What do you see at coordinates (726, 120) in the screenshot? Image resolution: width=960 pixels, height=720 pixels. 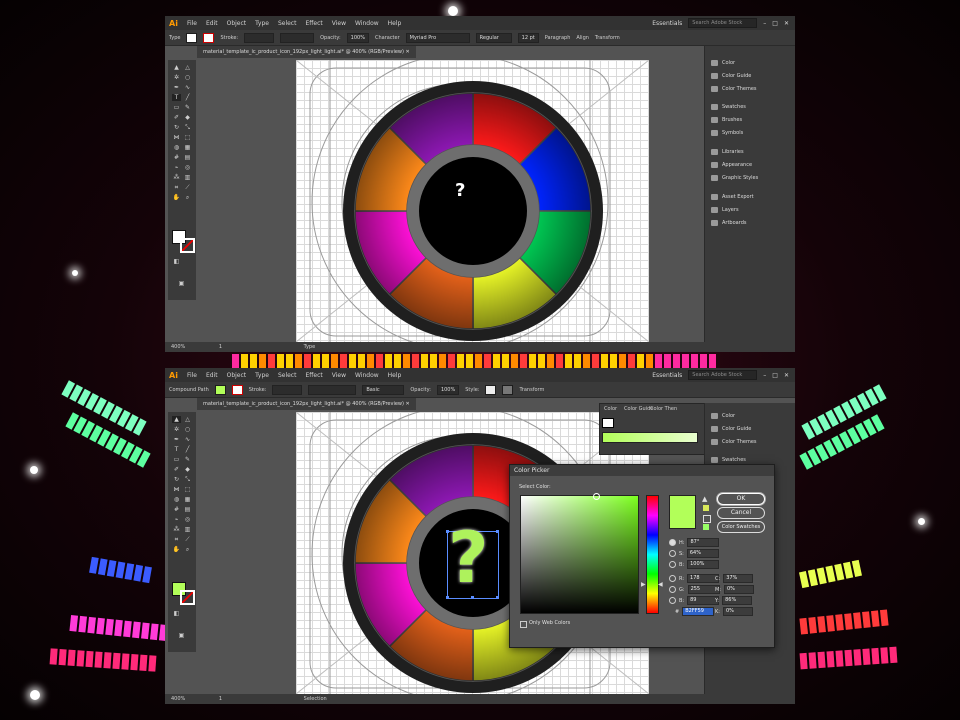 I see `panel-brushes: Brushes` at bounding box center [726, 120].